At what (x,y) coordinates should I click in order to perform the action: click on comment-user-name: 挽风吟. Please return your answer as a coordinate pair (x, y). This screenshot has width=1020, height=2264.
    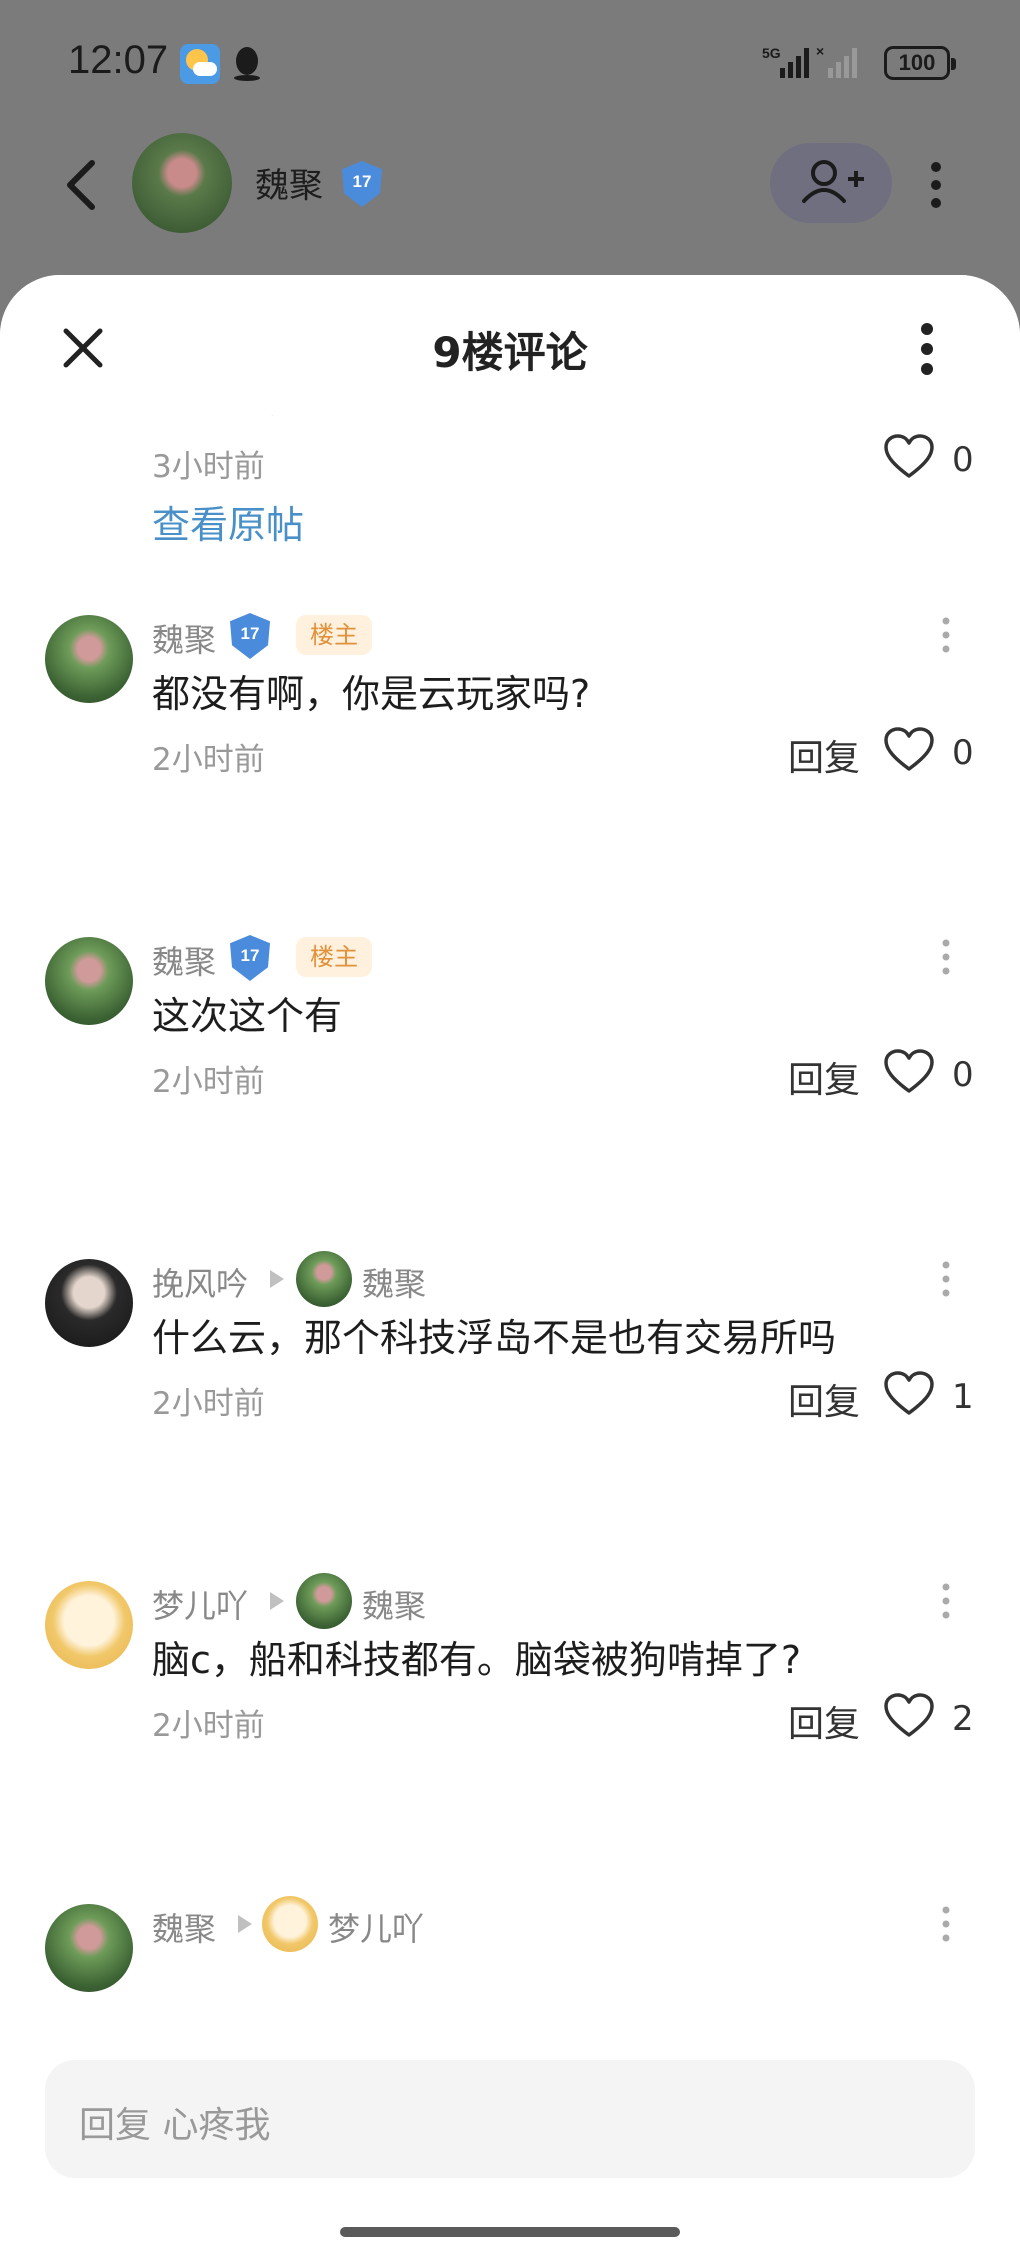
    Looking at the image, I should click on (200, 1282).